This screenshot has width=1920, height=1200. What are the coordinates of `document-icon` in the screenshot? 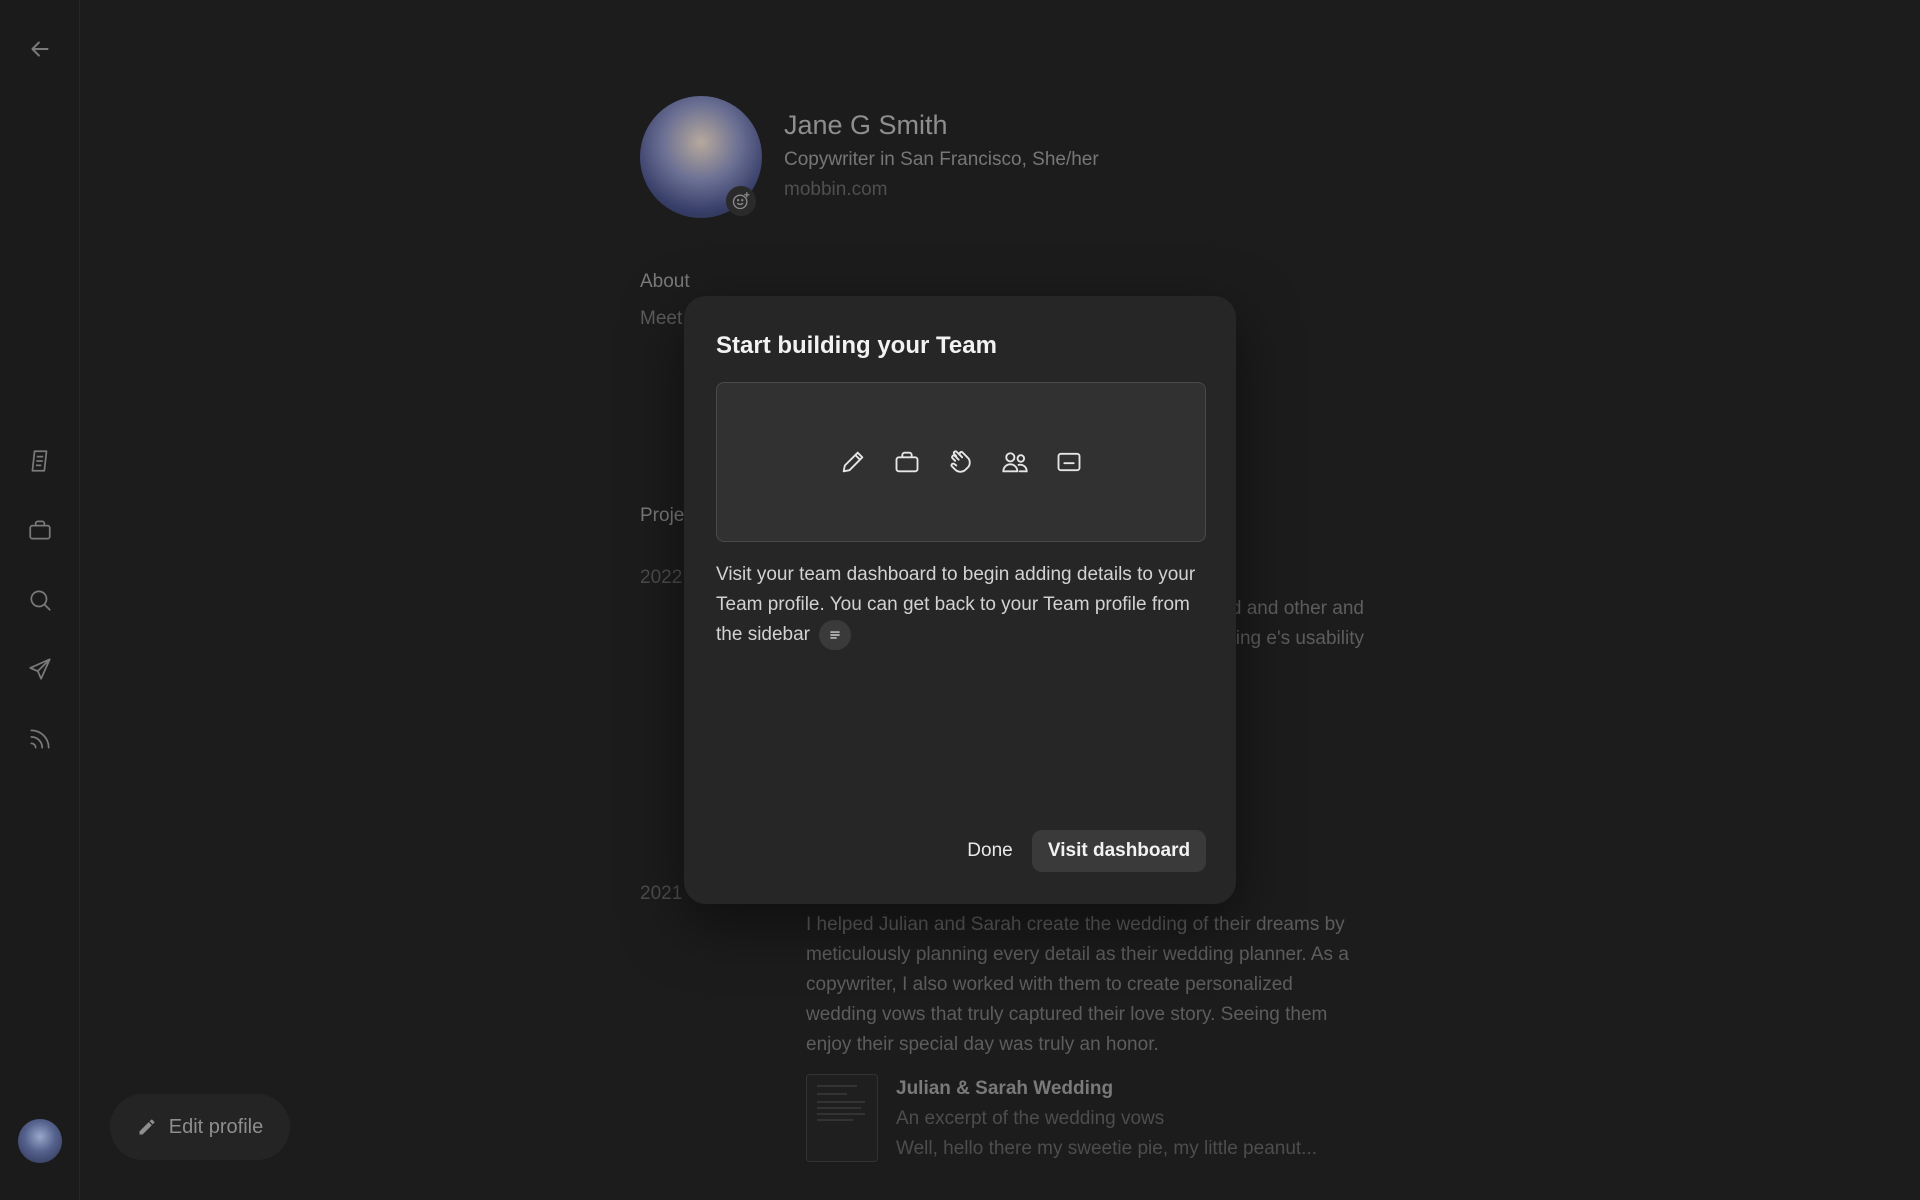 It's located at (40, 461).